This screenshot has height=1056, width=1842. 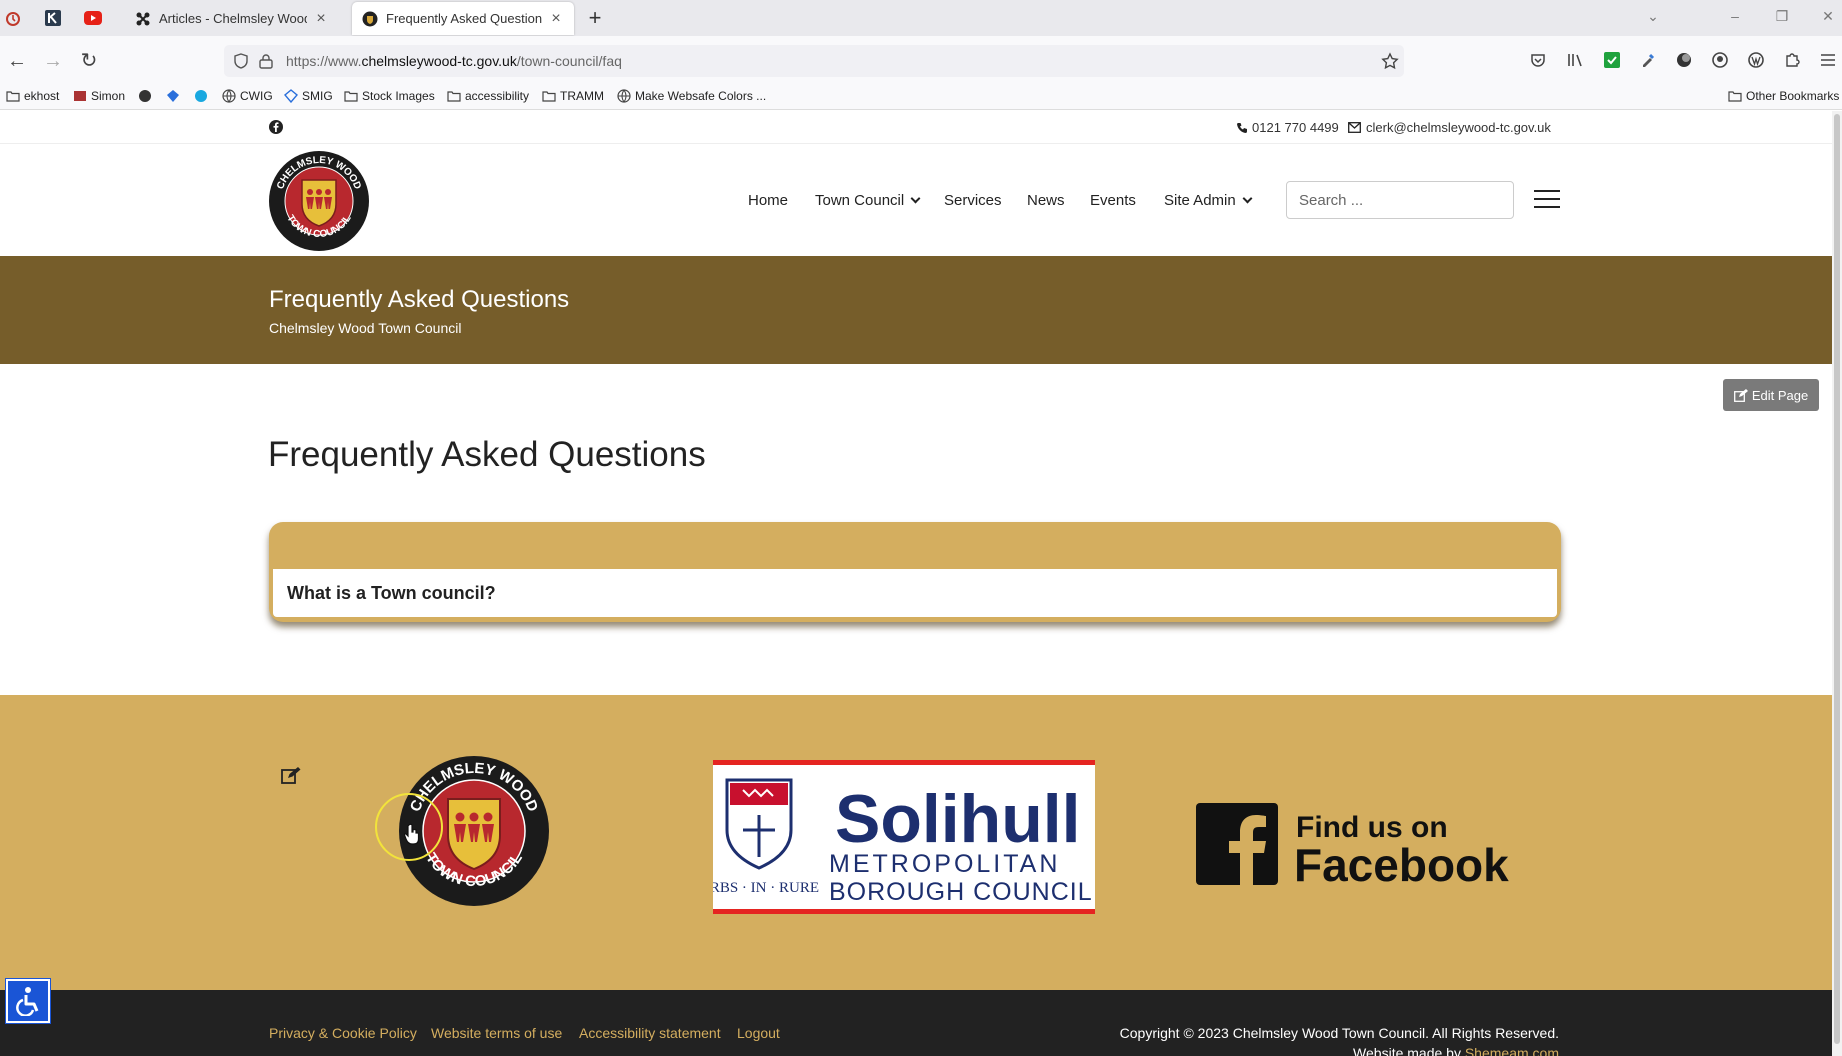 I want to click on bookmark-favicon-icon, so click(x=80, y=96).